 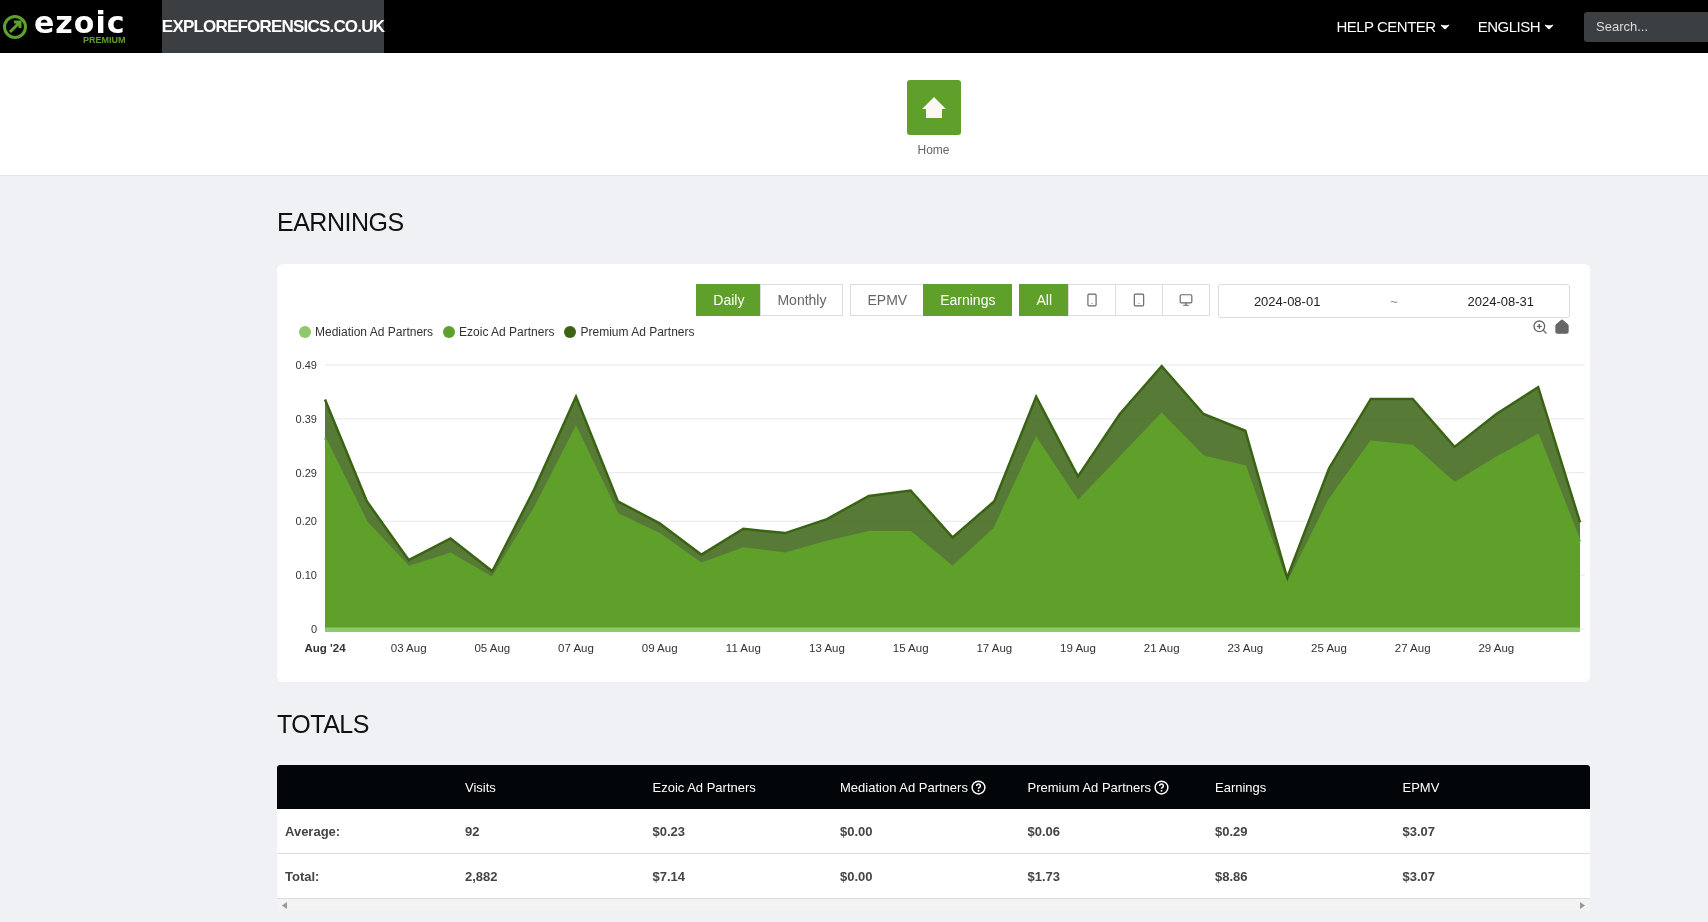 I want to click on legend-label: Premium Ad Partners, so click(x=637, y=332).